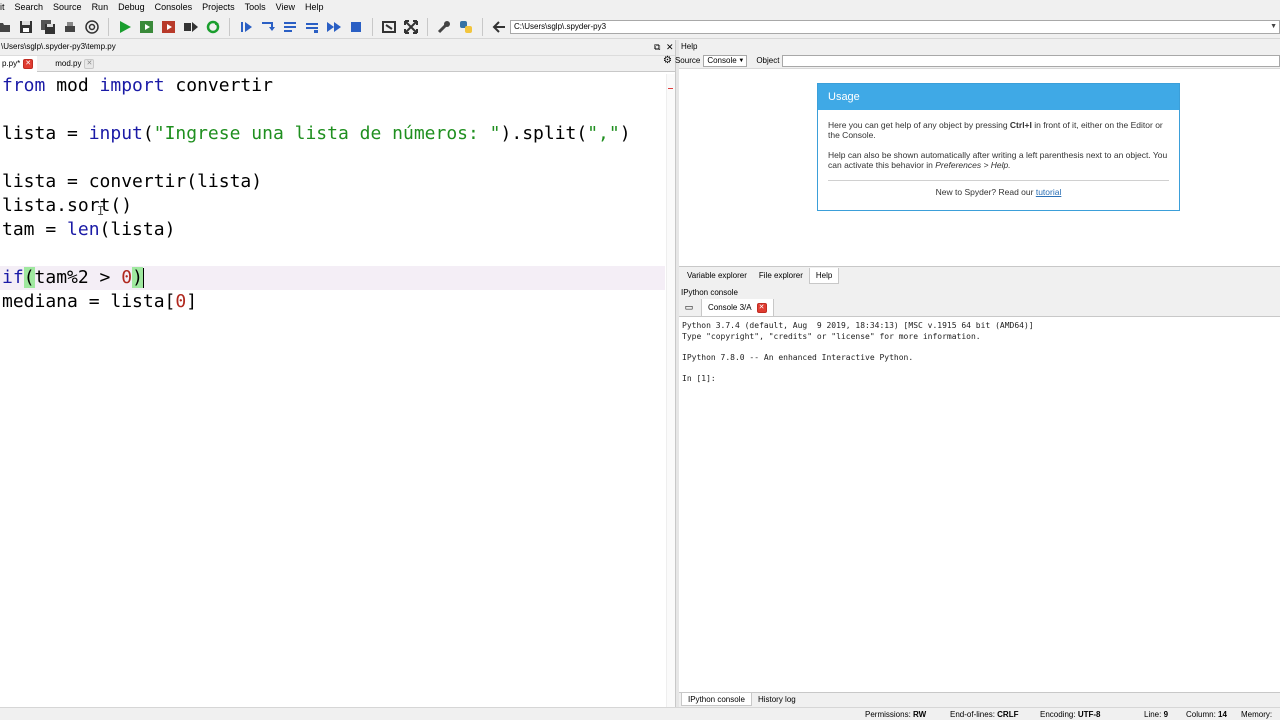 The image size is (1280, 720). What do you see at coordinates (332, 182) in the screenshot?
I see `code-line-5: lista = convertir(lista)` at bounding box center [332, 182].